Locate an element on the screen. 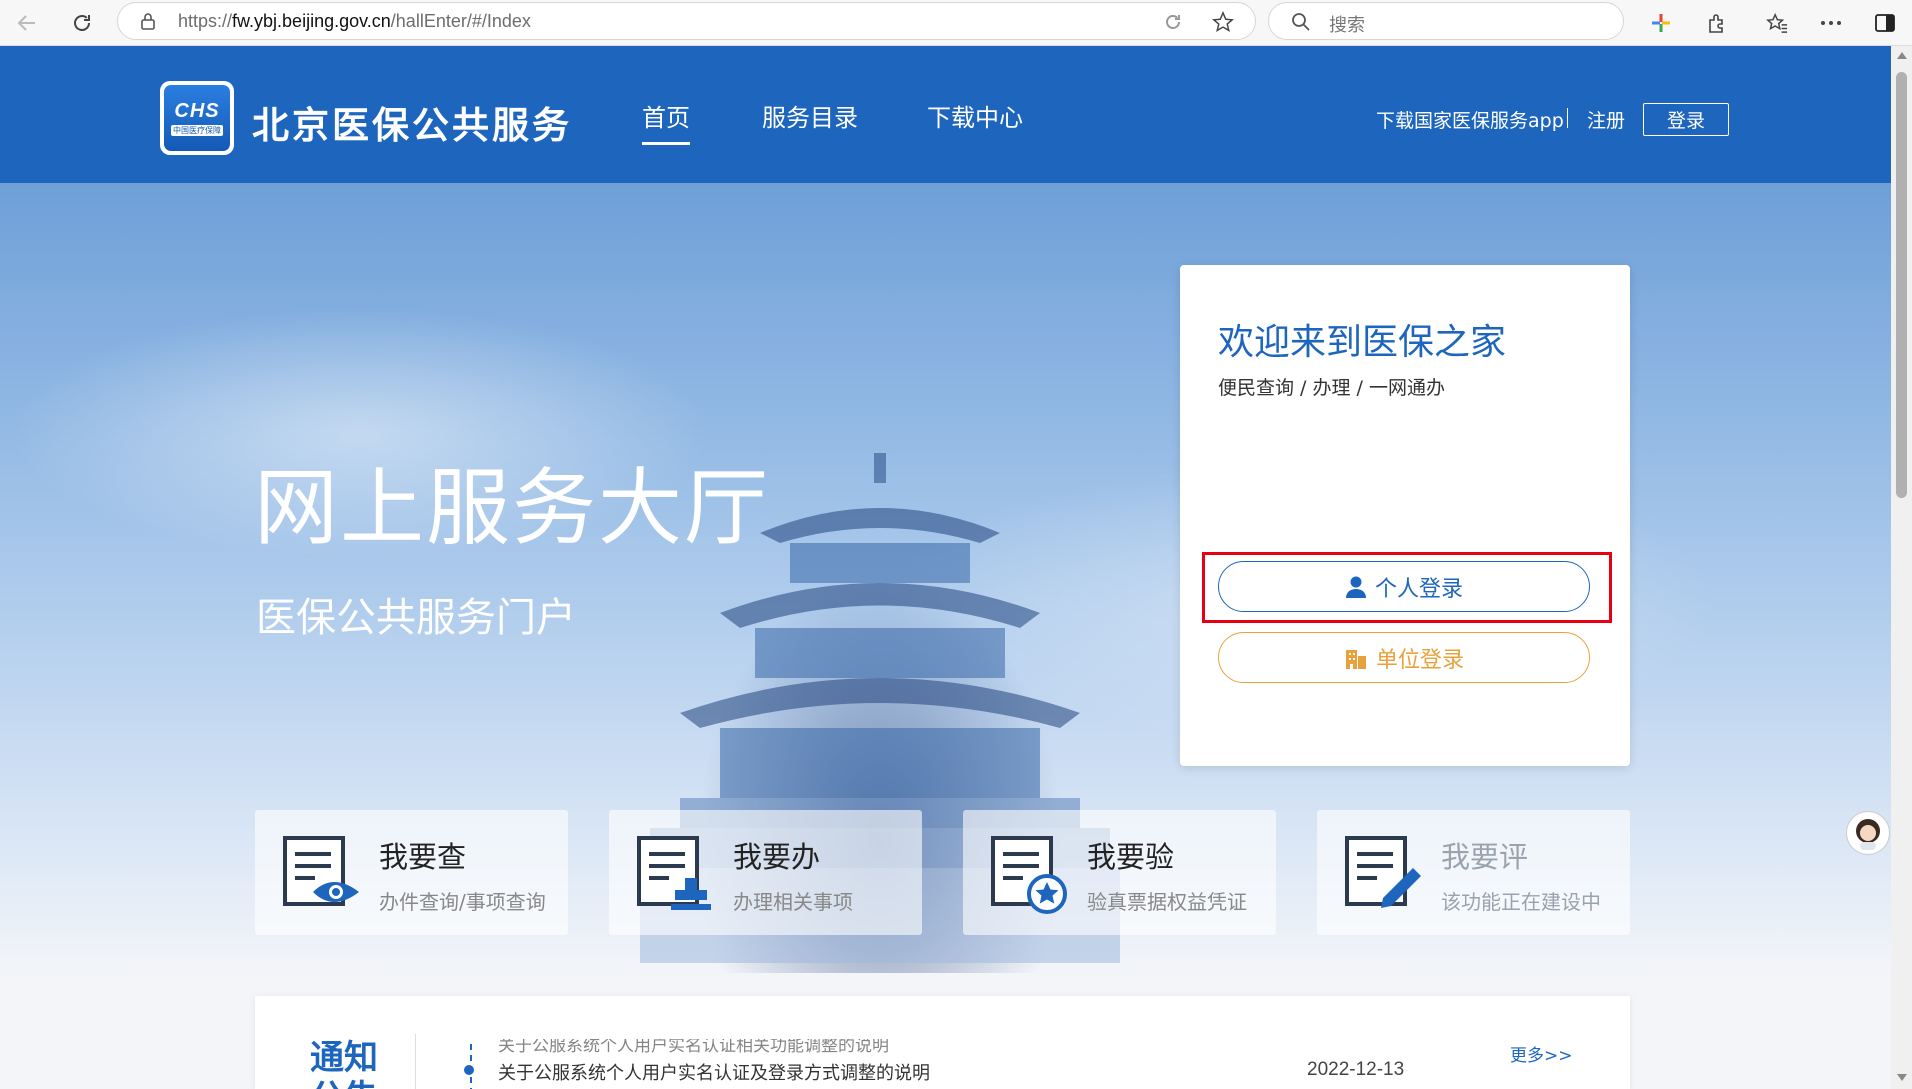 The image size is (1912, 1089). personal-login-button: 个人登录 is located at coordinates (1404, 586).